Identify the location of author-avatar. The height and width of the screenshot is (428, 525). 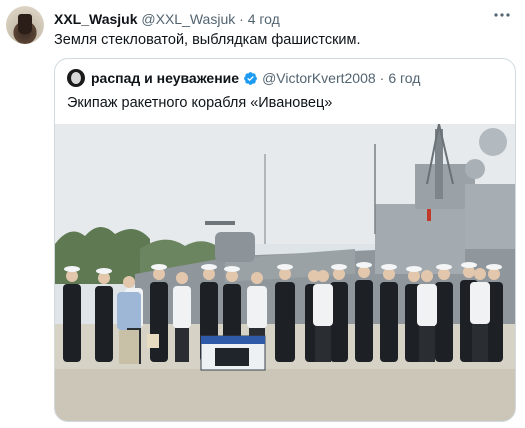
(25, 25).